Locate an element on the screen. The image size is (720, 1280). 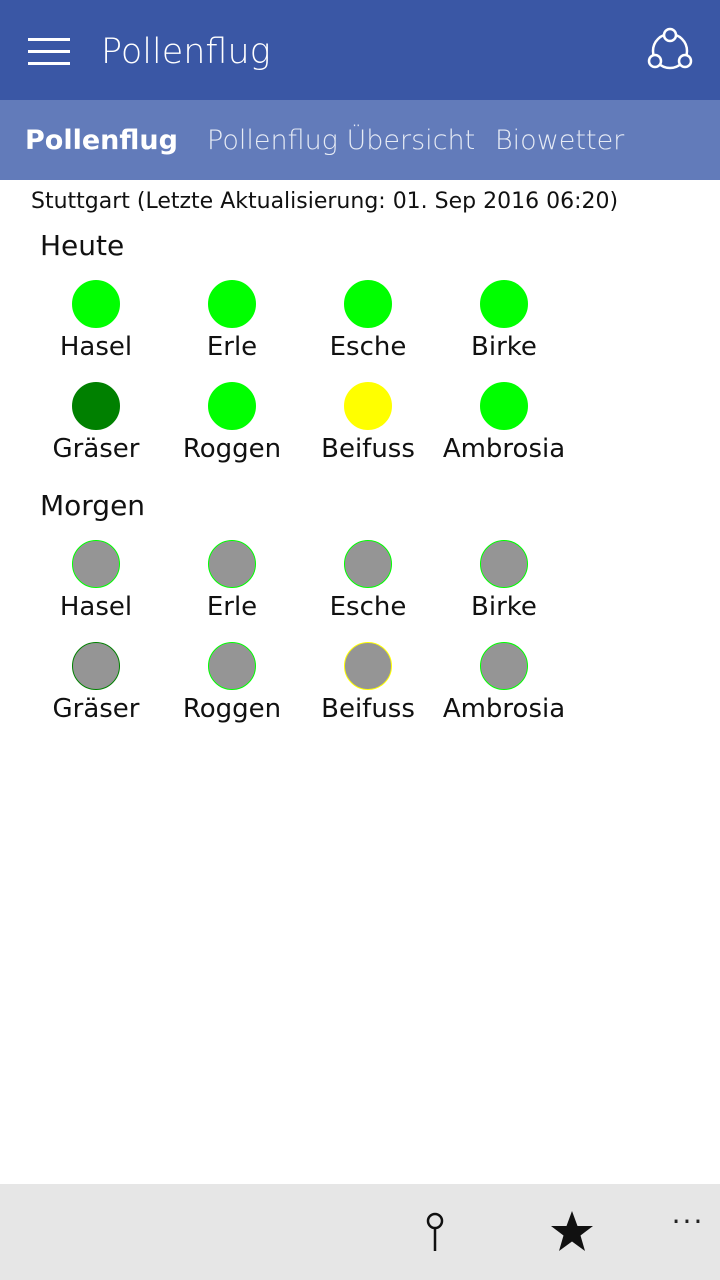
day-heading-heute: Heute is located at coordinates (82, 245).